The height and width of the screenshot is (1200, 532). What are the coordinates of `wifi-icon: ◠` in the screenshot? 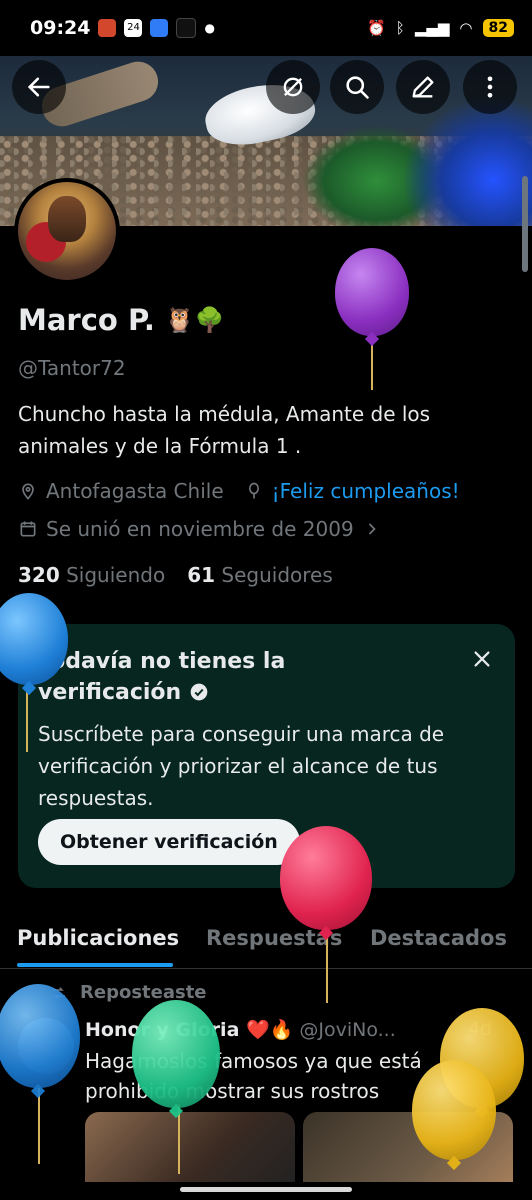 It's located at (466, 28).